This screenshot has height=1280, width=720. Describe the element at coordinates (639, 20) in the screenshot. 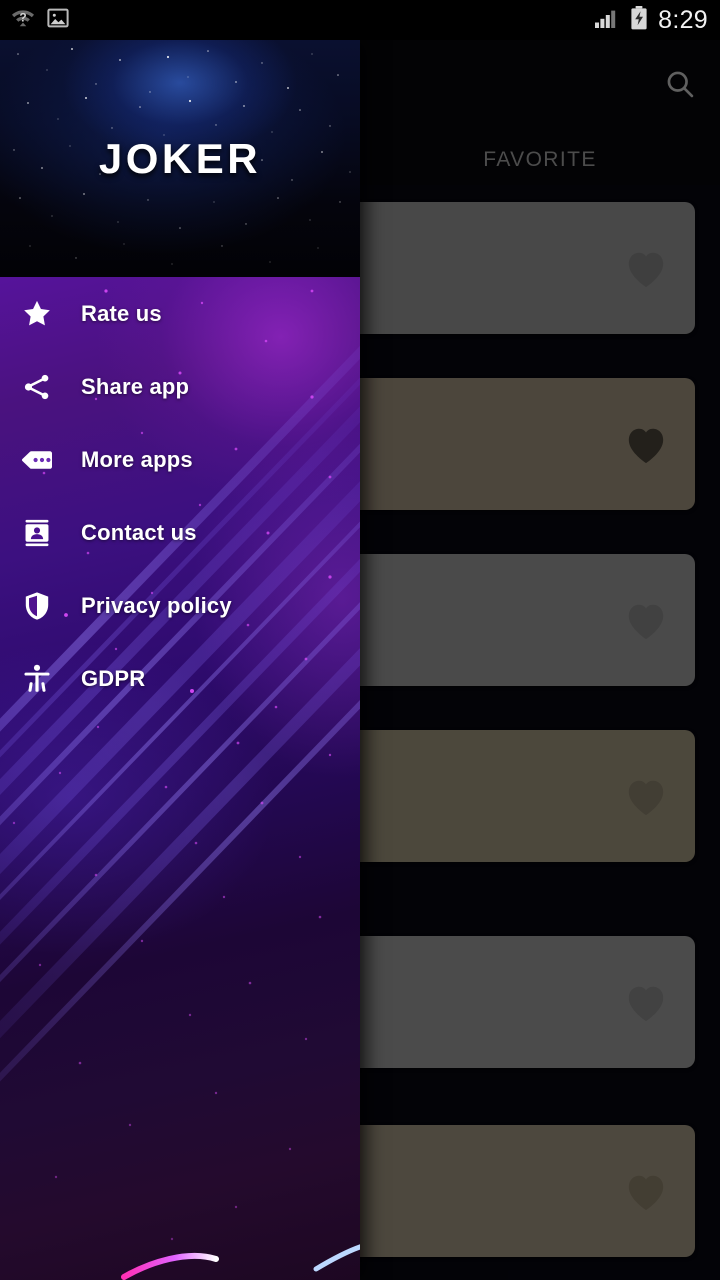

I see `battery-charging-icon` at that location.